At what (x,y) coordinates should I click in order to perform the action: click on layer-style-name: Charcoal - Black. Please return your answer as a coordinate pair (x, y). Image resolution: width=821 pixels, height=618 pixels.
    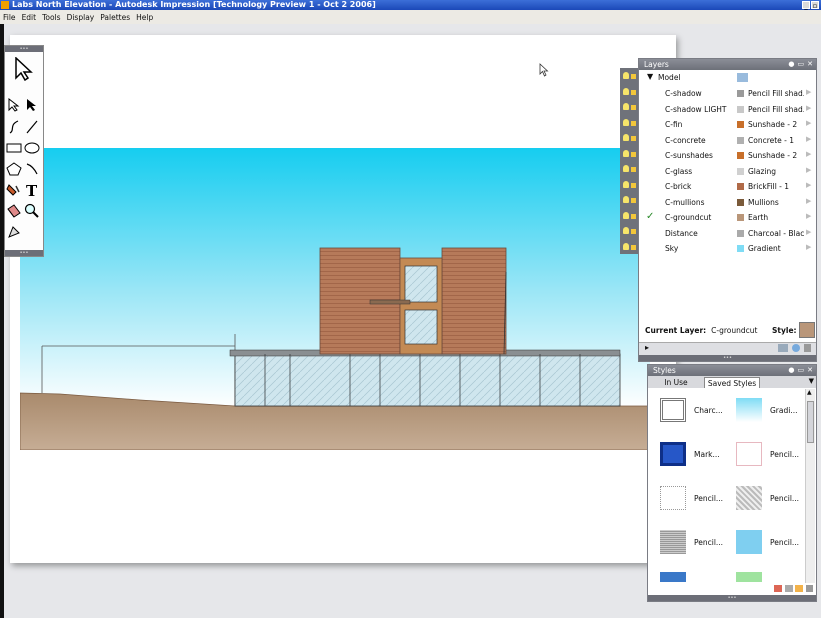
    Looking at the image, I should click on (776, 233).